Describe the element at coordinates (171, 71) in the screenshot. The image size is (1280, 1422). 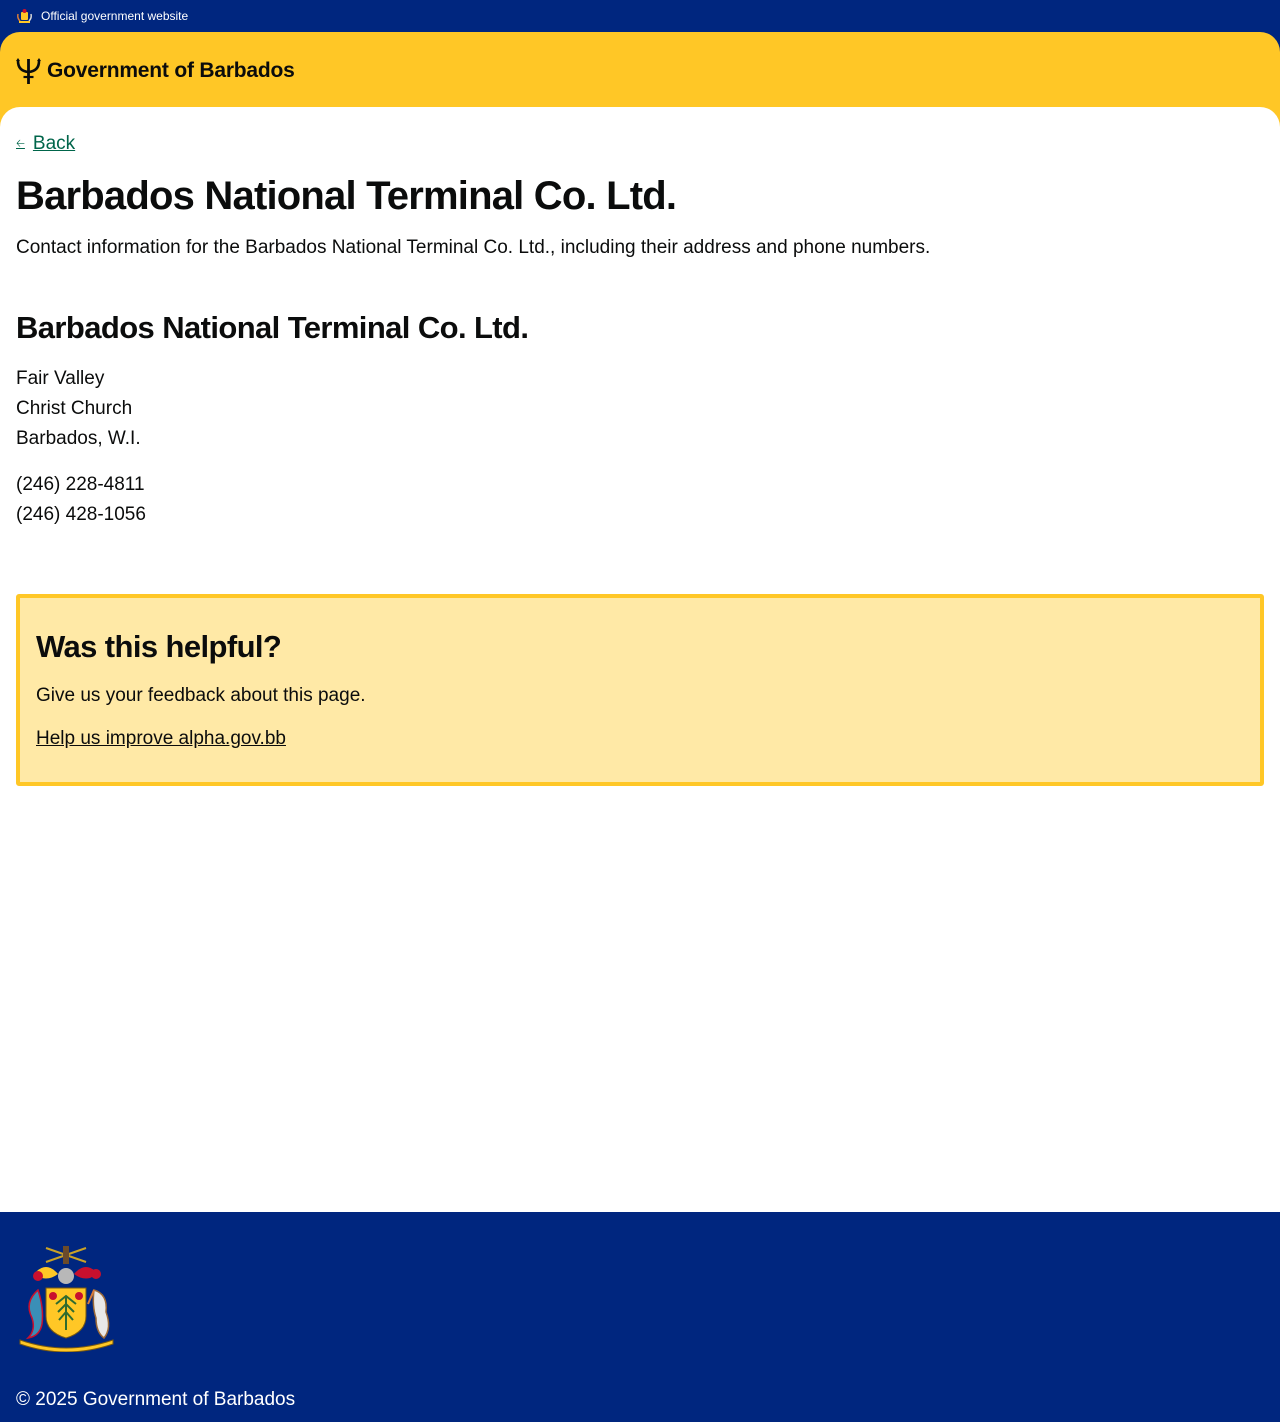
I see `site-home-link: Government of Barbados` at that location.